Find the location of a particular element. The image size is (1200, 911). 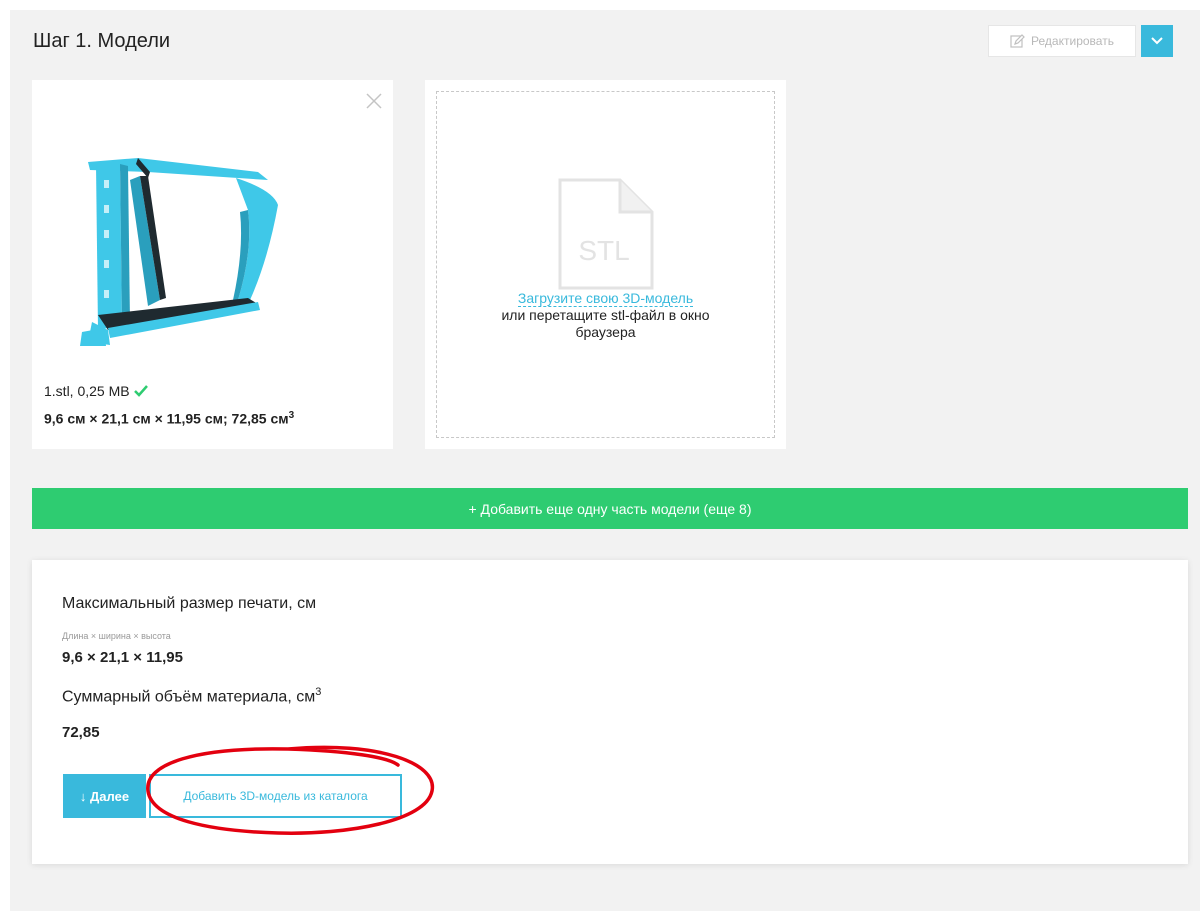

total-volume-title: Суммарный объём материала, см3 is located at coordinates (191, 696).